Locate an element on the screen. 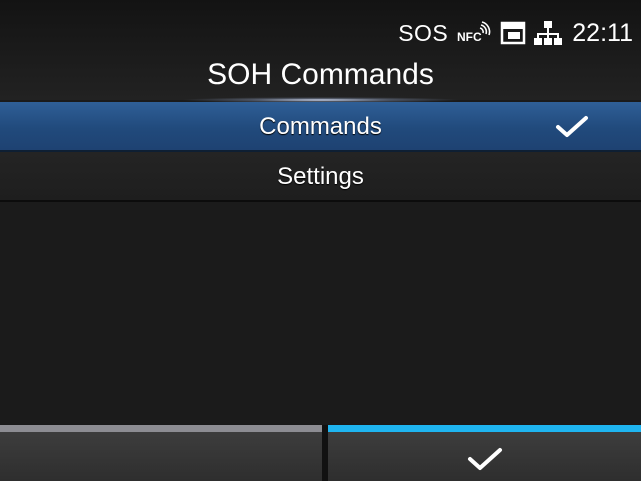  menu-item-commands: Commands is located at coordinates (320, 127).